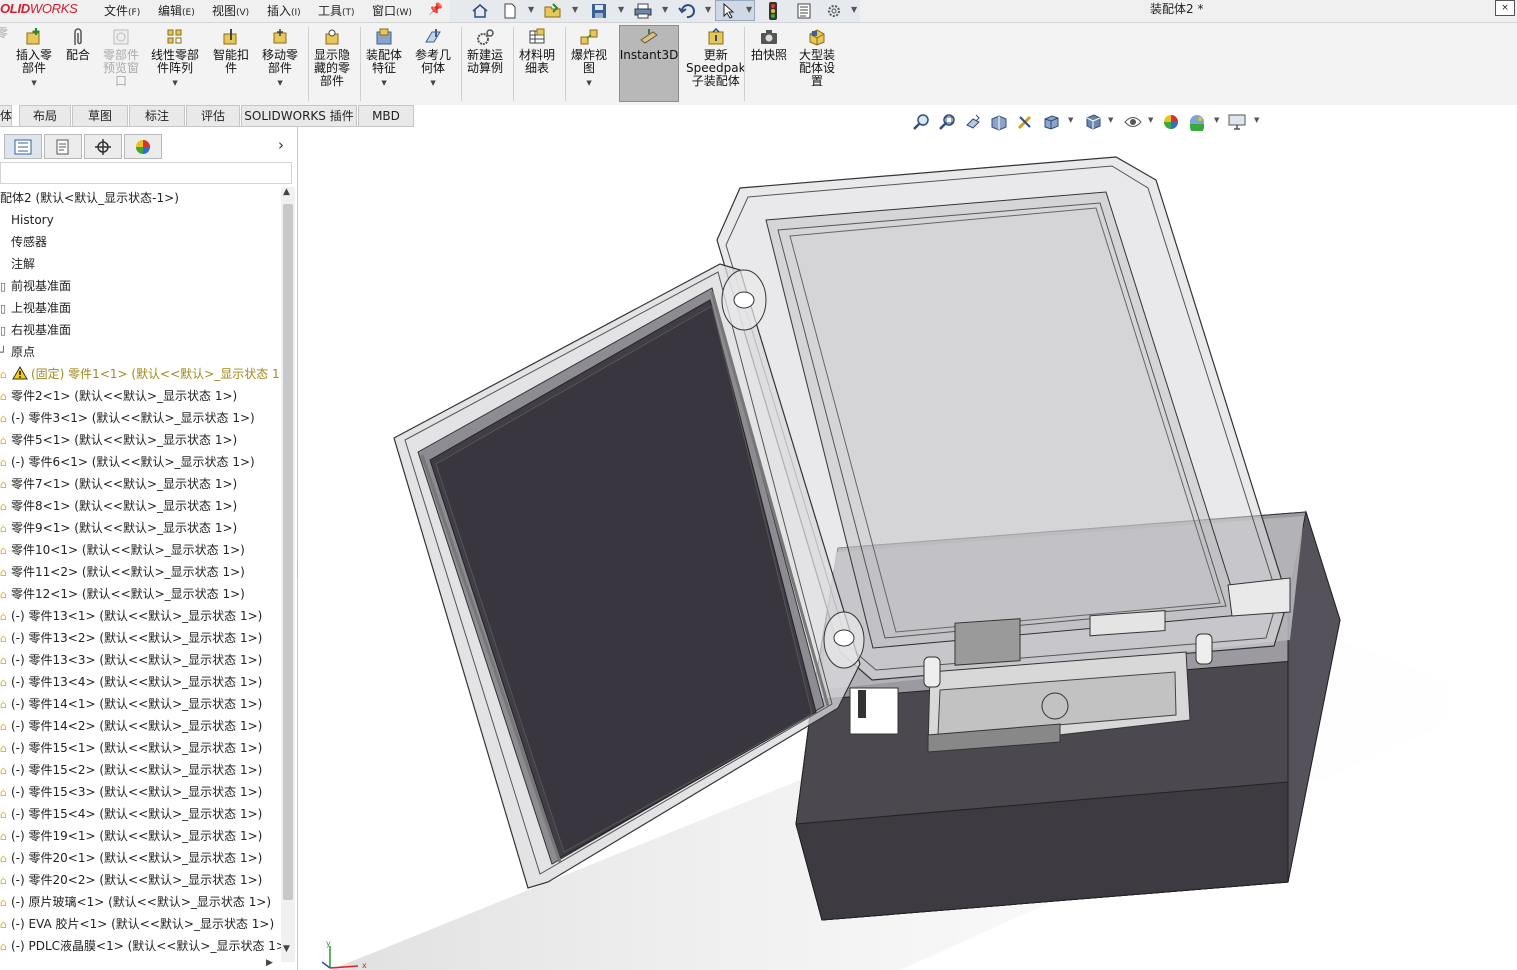 Image resolution: width=1517 pixels, height=970 pixels. Describe the element at coordinates (140, 374) in the screenshot. I see `tree-item: ⌂ (固定) 零件1<1> (默认<<默认>_显示状态 1>` at that location.